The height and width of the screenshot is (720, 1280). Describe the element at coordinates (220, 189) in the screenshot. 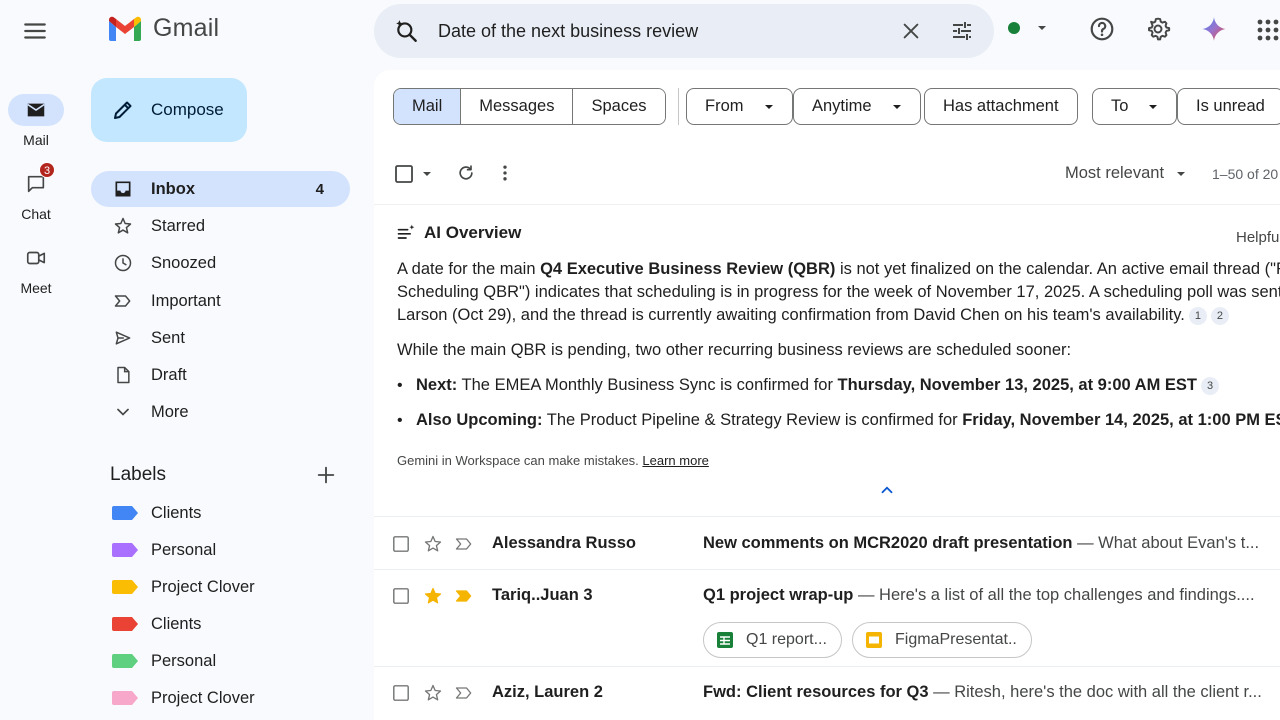

I see `nav-inbox: Inbox 4` at that location.